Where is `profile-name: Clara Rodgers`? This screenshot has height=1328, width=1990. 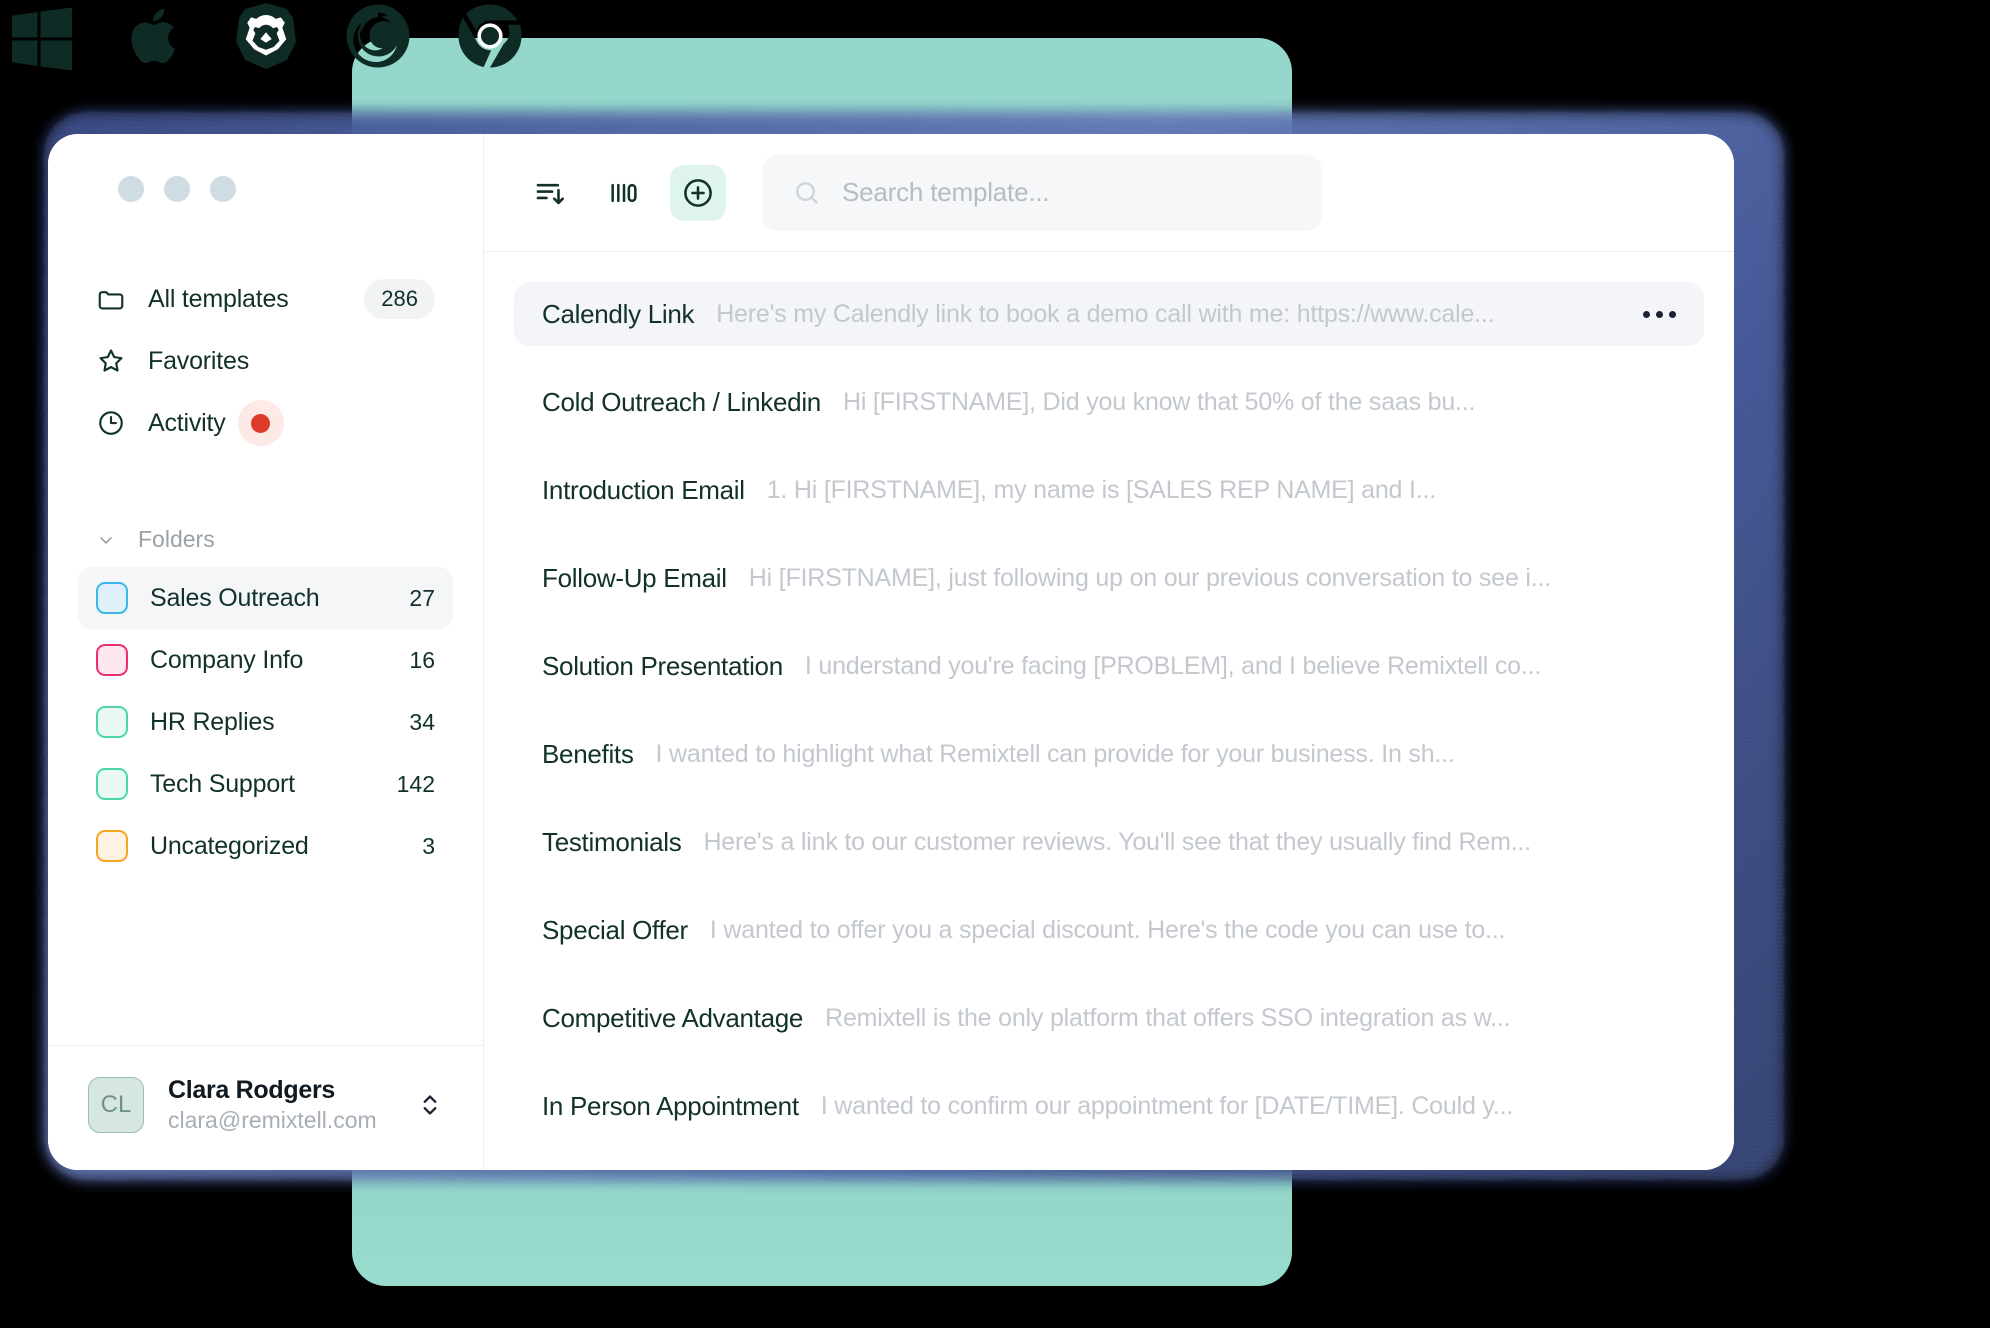
profile-name: Clara Rodgers is located at coordinates (251, 1090).